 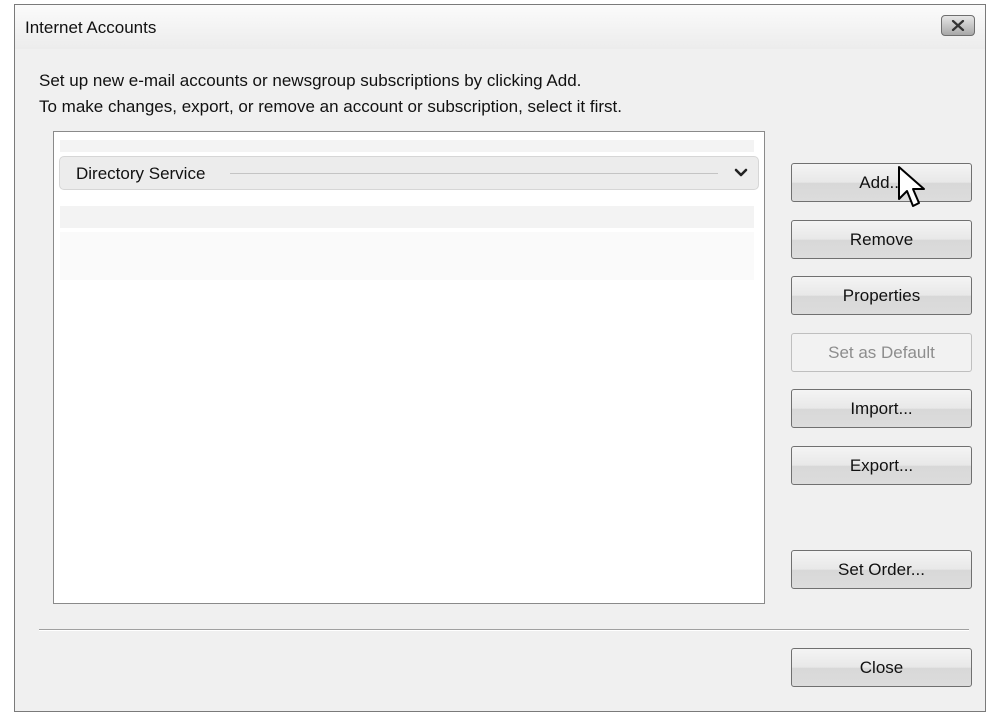 What do you see at coordinates (504, 630) in the screenshot?
I see `dialog-separator` at bounding box center [504, 630].